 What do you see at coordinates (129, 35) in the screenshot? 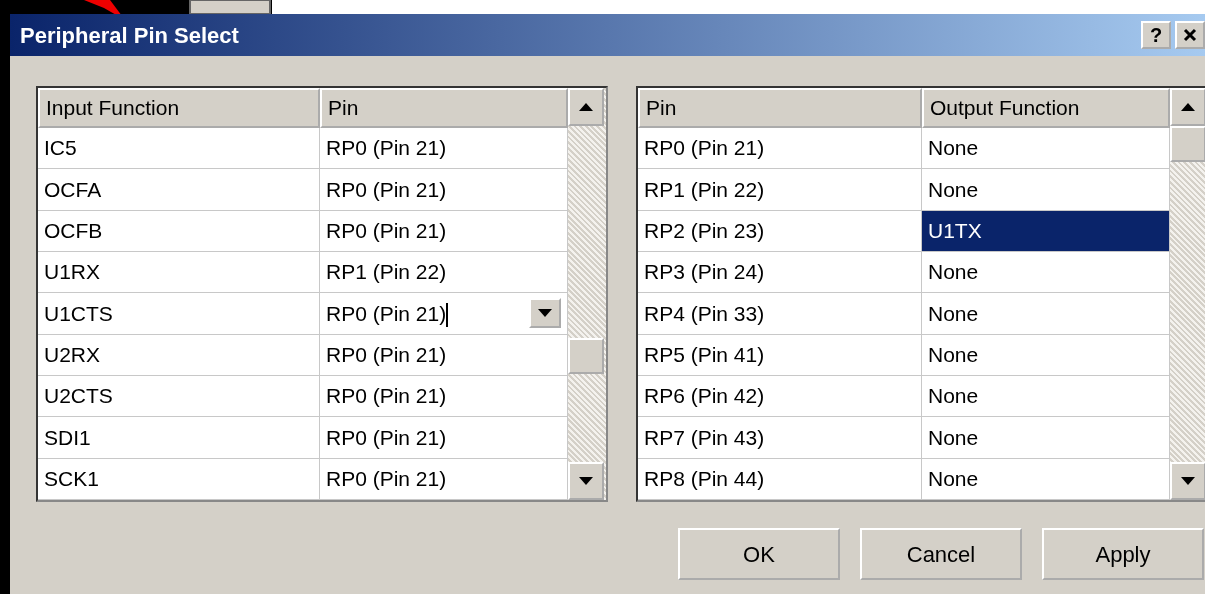
I see `window-title: Peripheral Pin Select` at bounding box center [129, 35].